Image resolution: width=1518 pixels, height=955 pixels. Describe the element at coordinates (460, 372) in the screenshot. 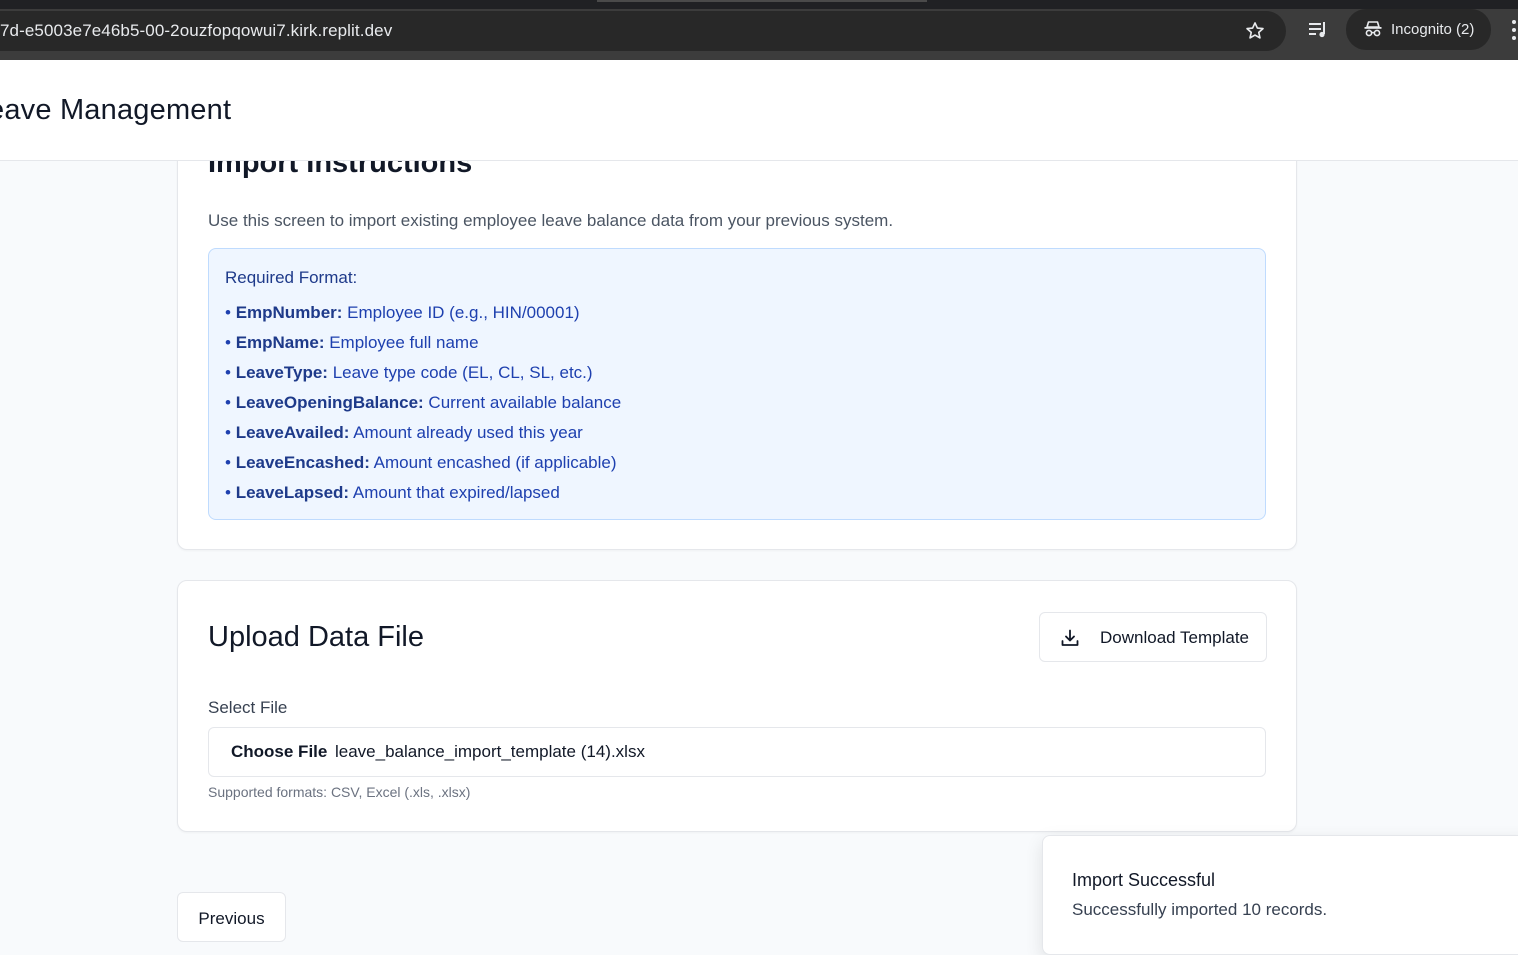

I see `field-description: Leave type code (EL, CL, SL, etc.)` at that location.